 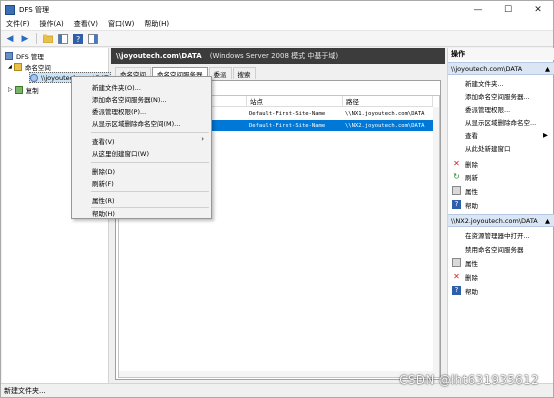 What do you see at coordinates (494, 220) in the screenshot?
I see `section-label: \\NX2.joyoutech.com\DATA` at bounding box center [494, 220].